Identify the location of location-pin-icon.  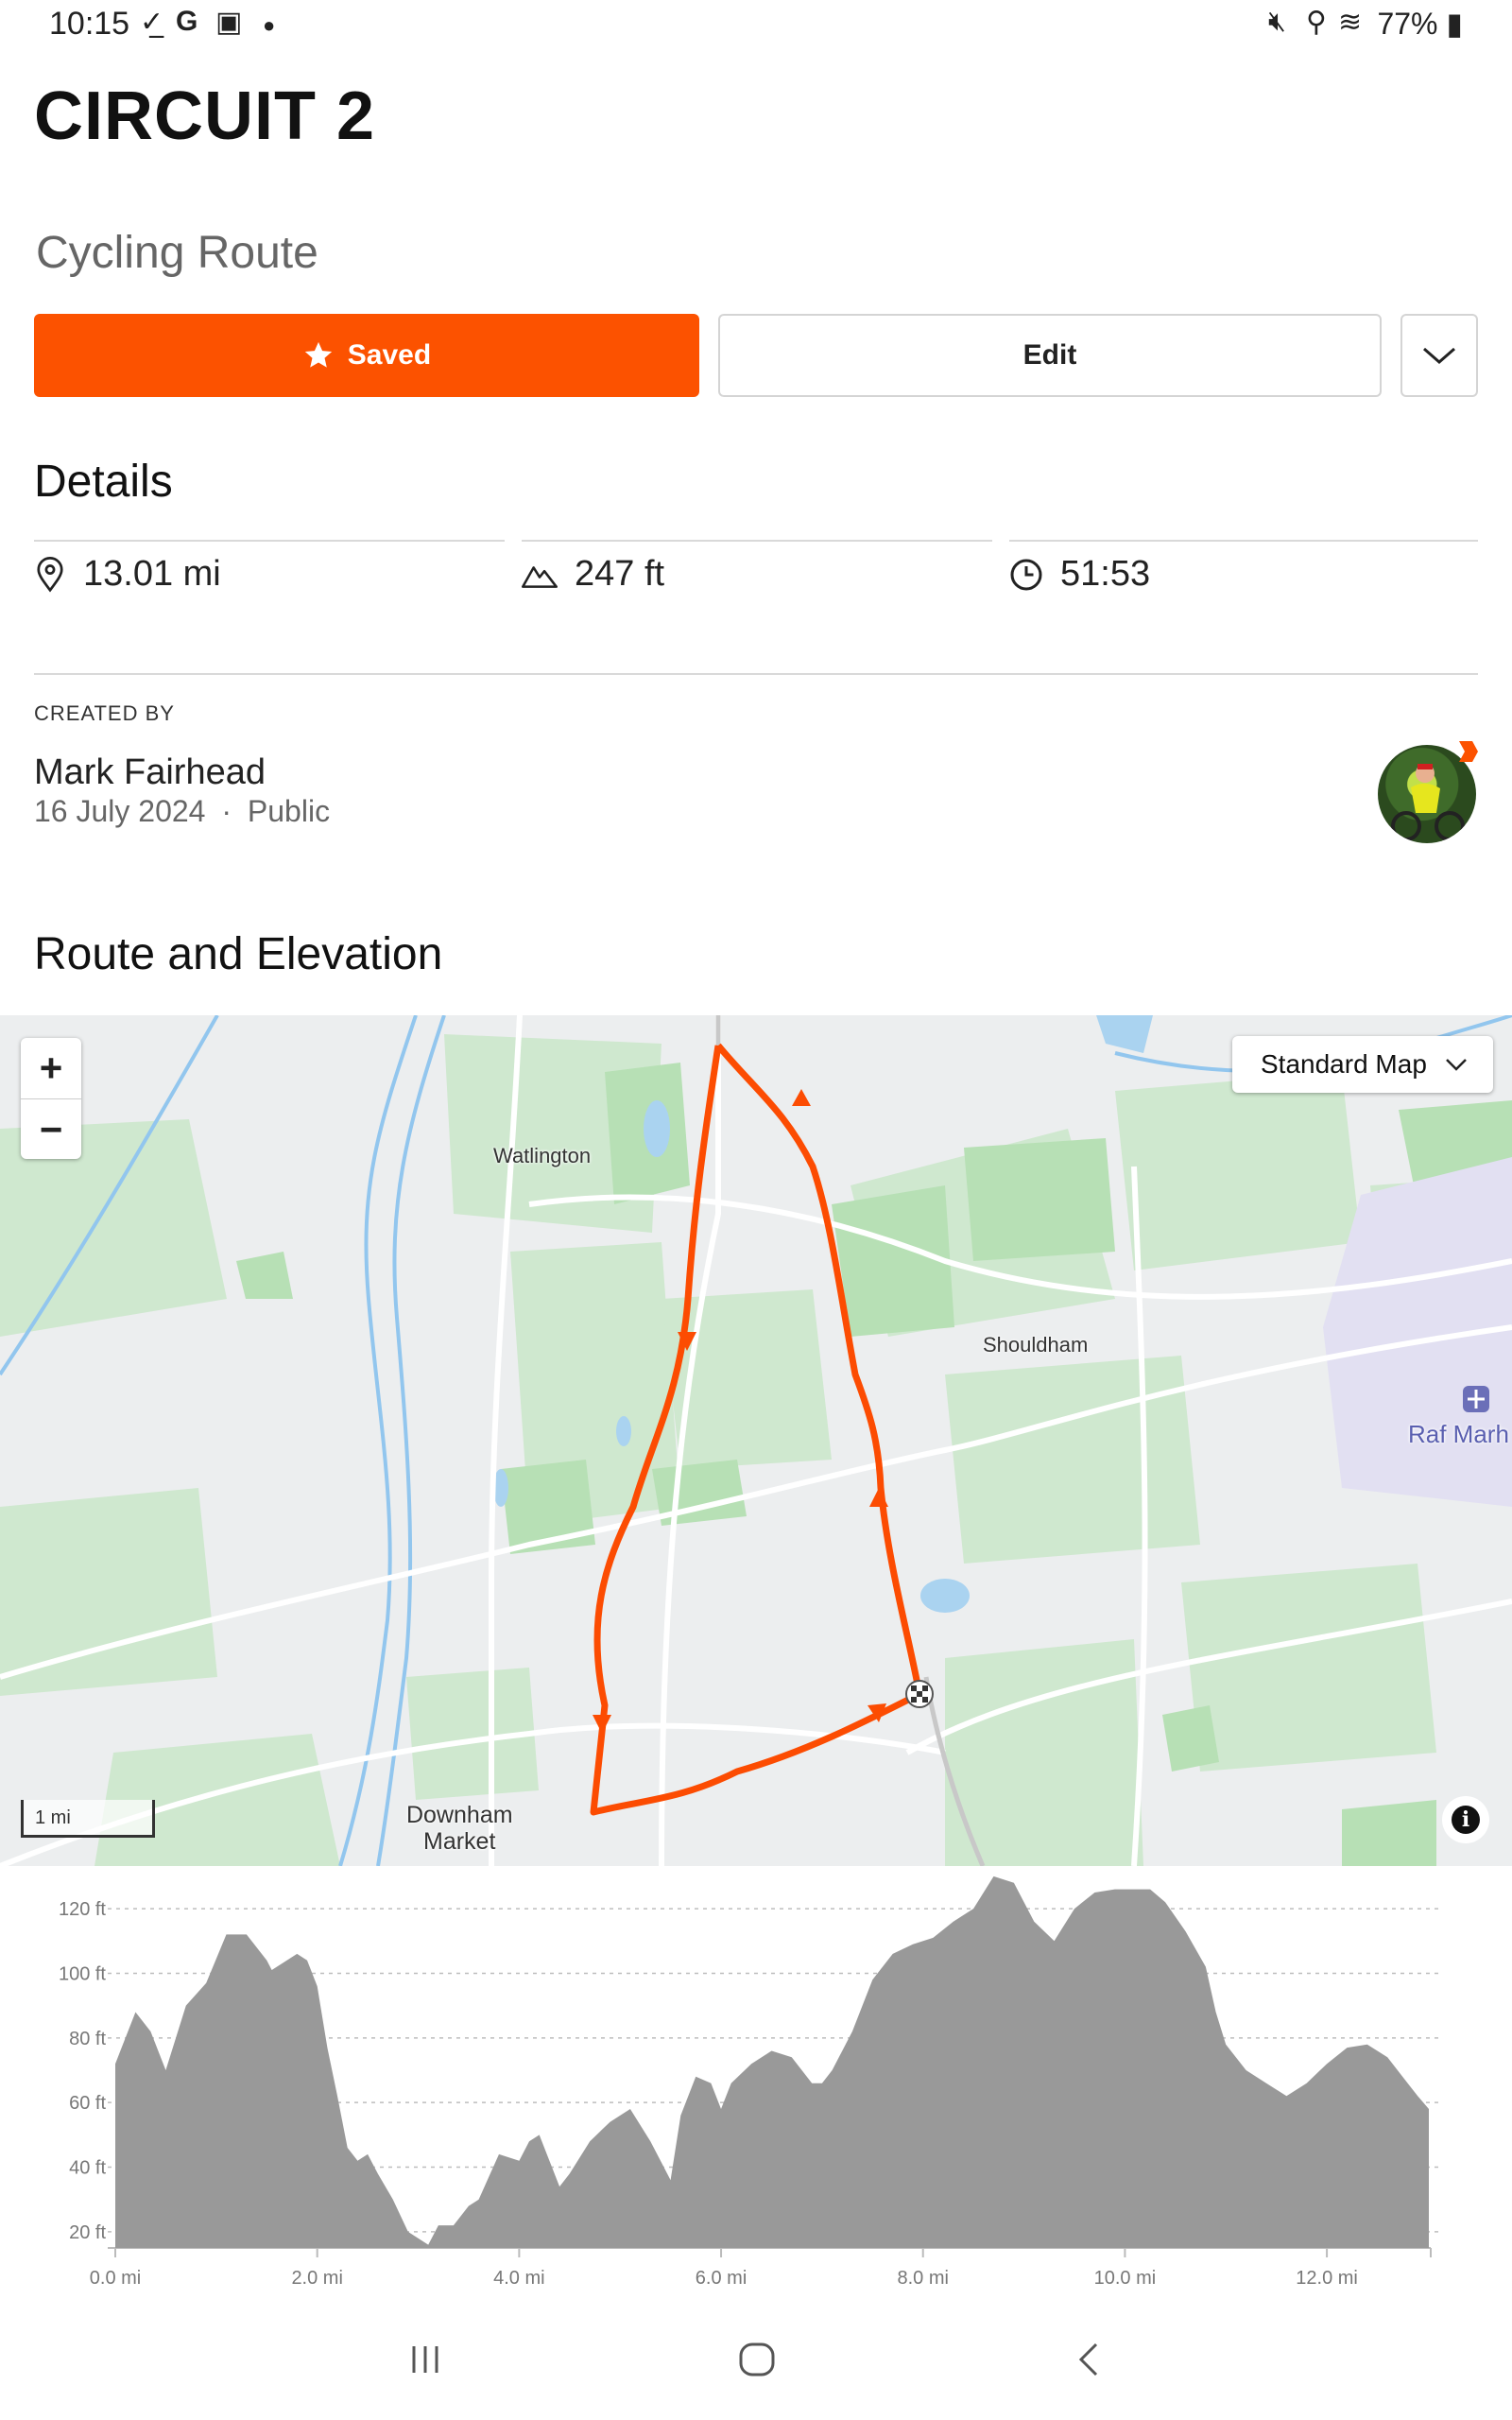
(50, 575).